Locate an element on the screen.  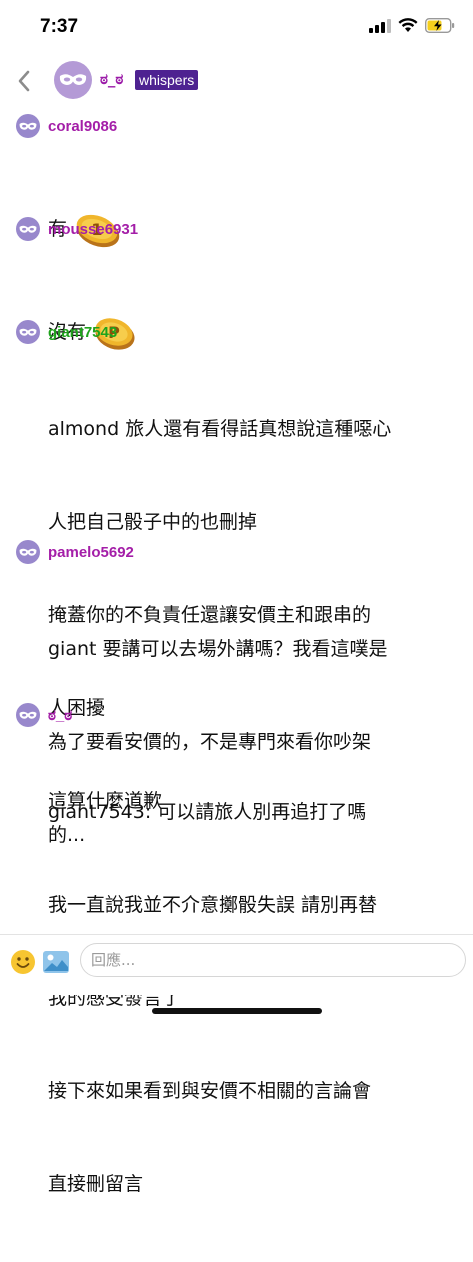
username: pamelo5692 is located at coordinates (91, 552).